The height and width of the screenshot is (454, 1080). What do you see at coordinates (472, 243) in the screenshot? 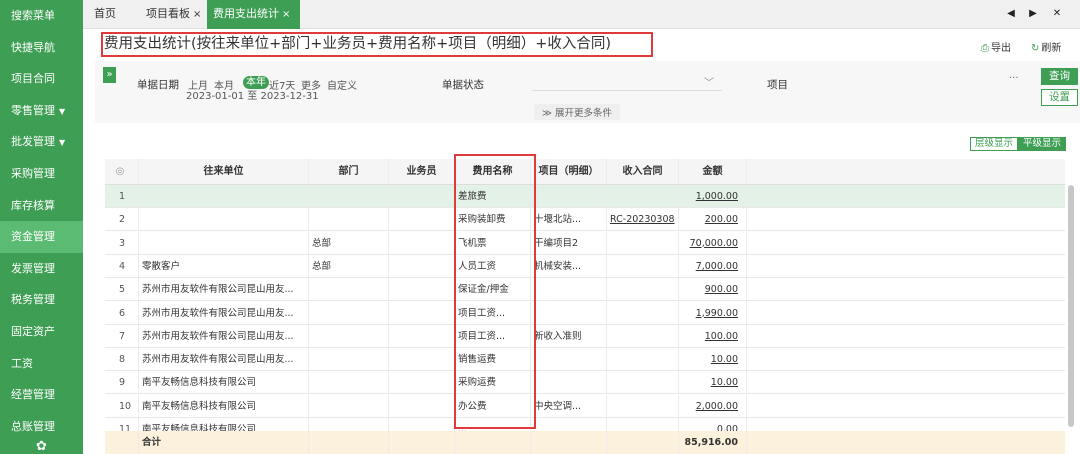
I see `cell-fee-text: 飞机票` at bounding box center [472, 243].